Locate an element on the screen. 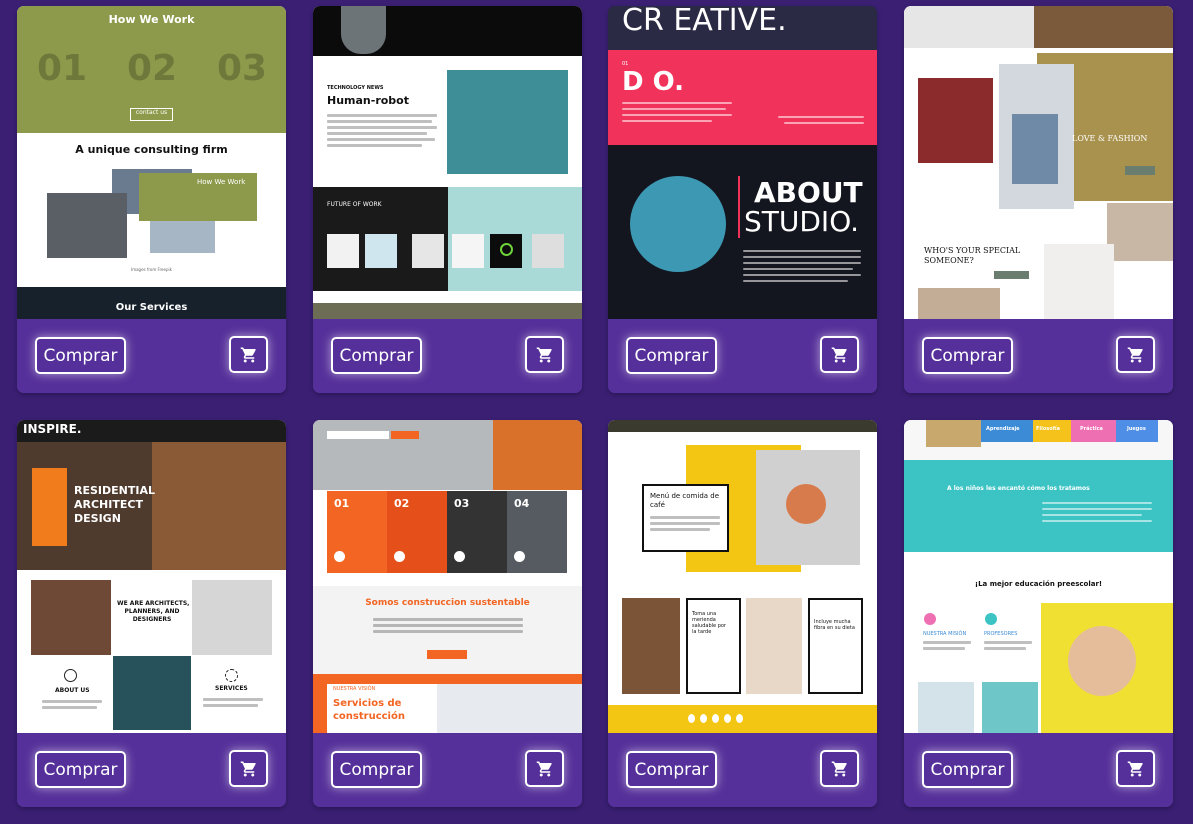 The image size is (1193, 824). preview-number: 03 is located at coordinates (242, 68).